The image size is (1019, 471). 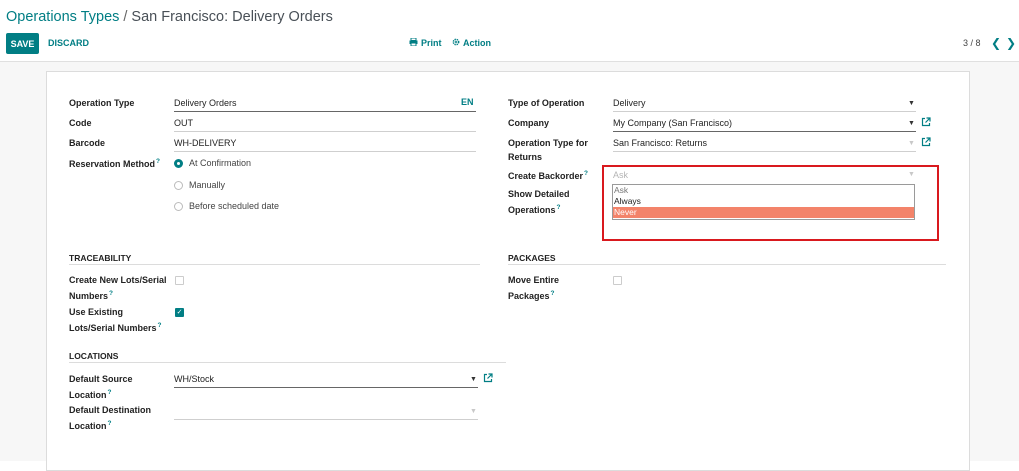 What do you see at coordinates (548, 150) in the screenshot?
I see `return-type-label: Operation Type for Returns` at bounding box center [548, 150].